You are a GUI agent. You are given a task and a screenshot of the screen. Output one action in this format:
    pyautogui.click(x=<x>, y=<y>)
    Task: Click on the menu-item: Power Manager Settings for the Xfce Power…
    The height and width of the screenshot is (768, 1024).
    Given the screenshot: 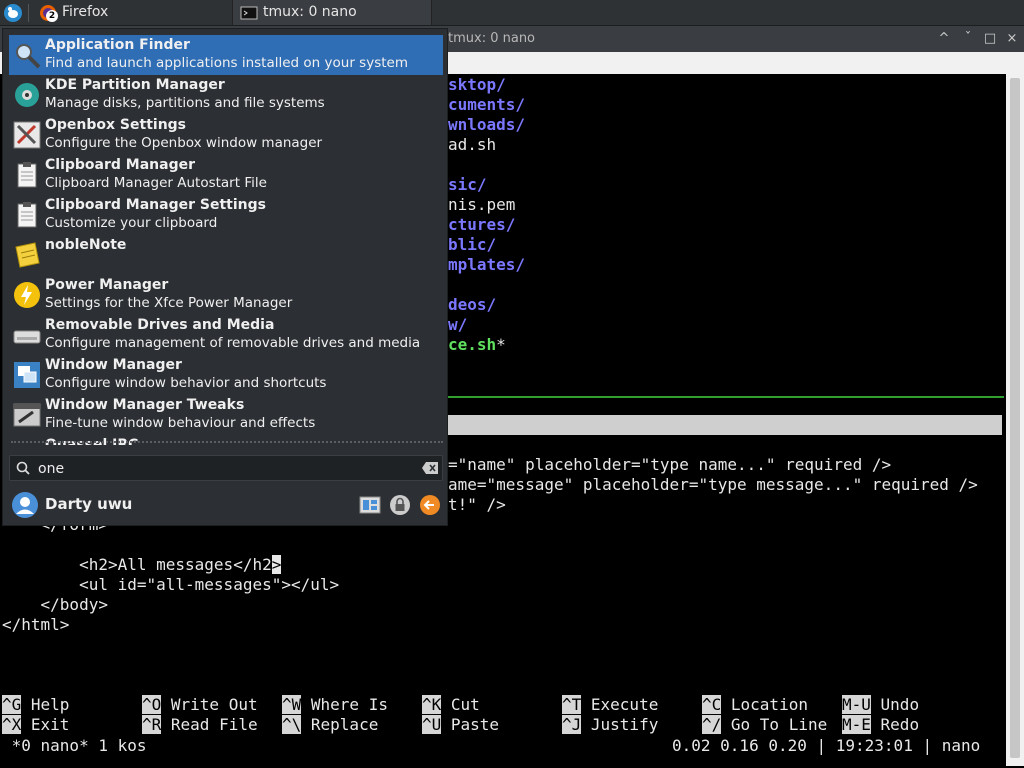 What is the action you would take?
    pyautogui.click(x=226, y=295)
    